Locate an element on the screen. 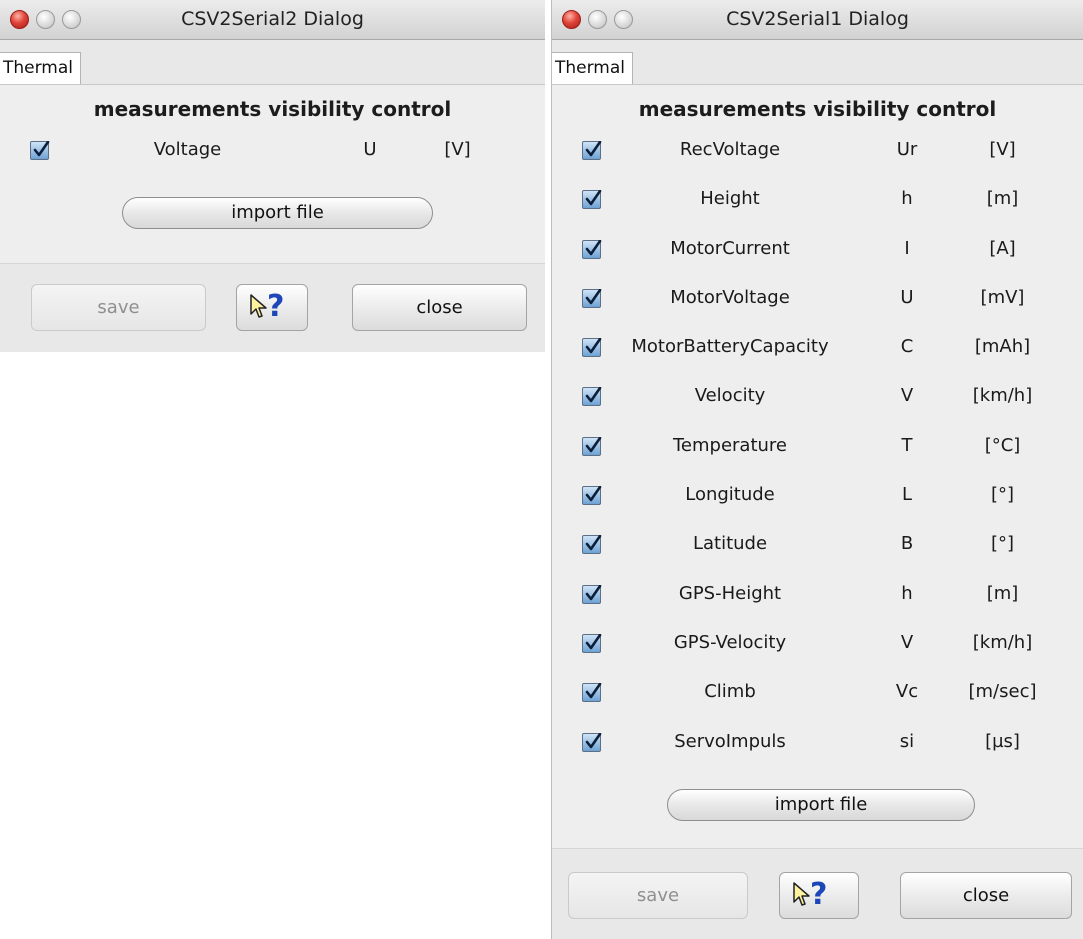 The image size is (1083, 939). measurement-row: MotorCurrent I [A] is located at coordinates (817, 254).